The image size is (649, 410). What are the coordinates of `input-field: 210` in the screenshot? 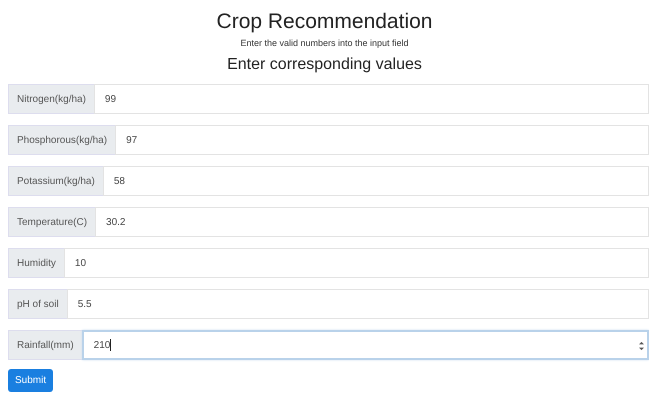 It's located at (365, 345).